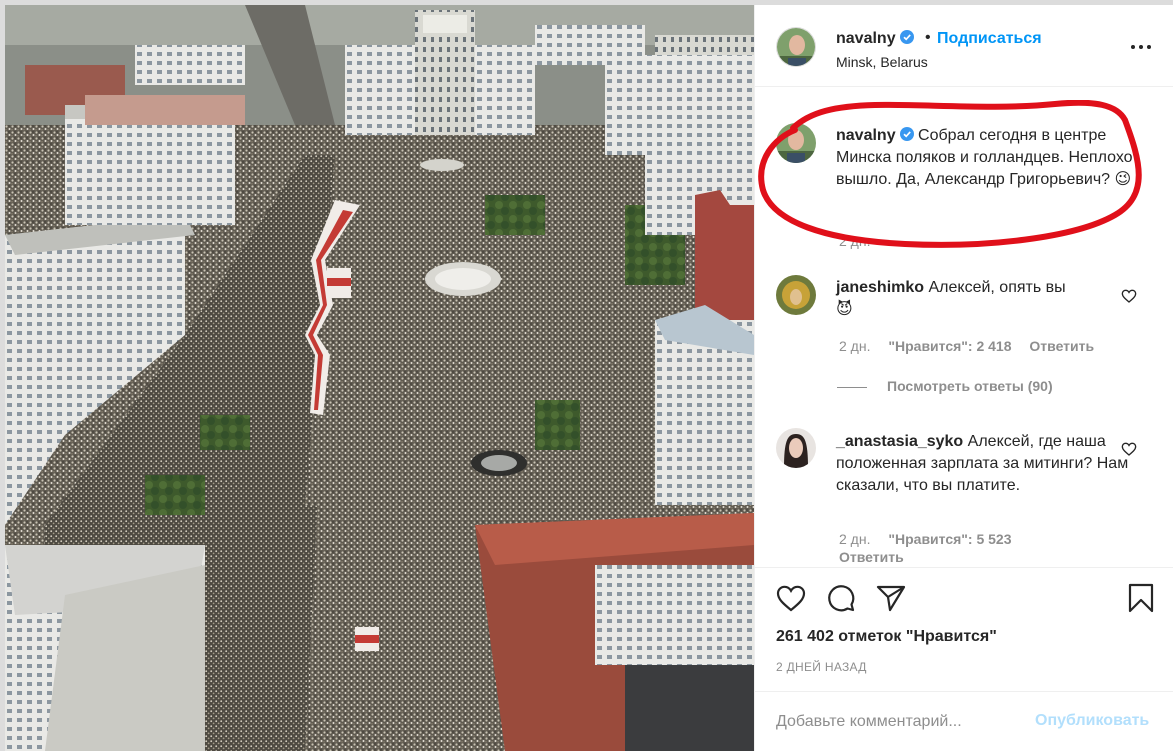  What do you see at coordinates (841, 598) in the screenshot?
I see `comment-bubble-icon` at bounding box center [841, 598].